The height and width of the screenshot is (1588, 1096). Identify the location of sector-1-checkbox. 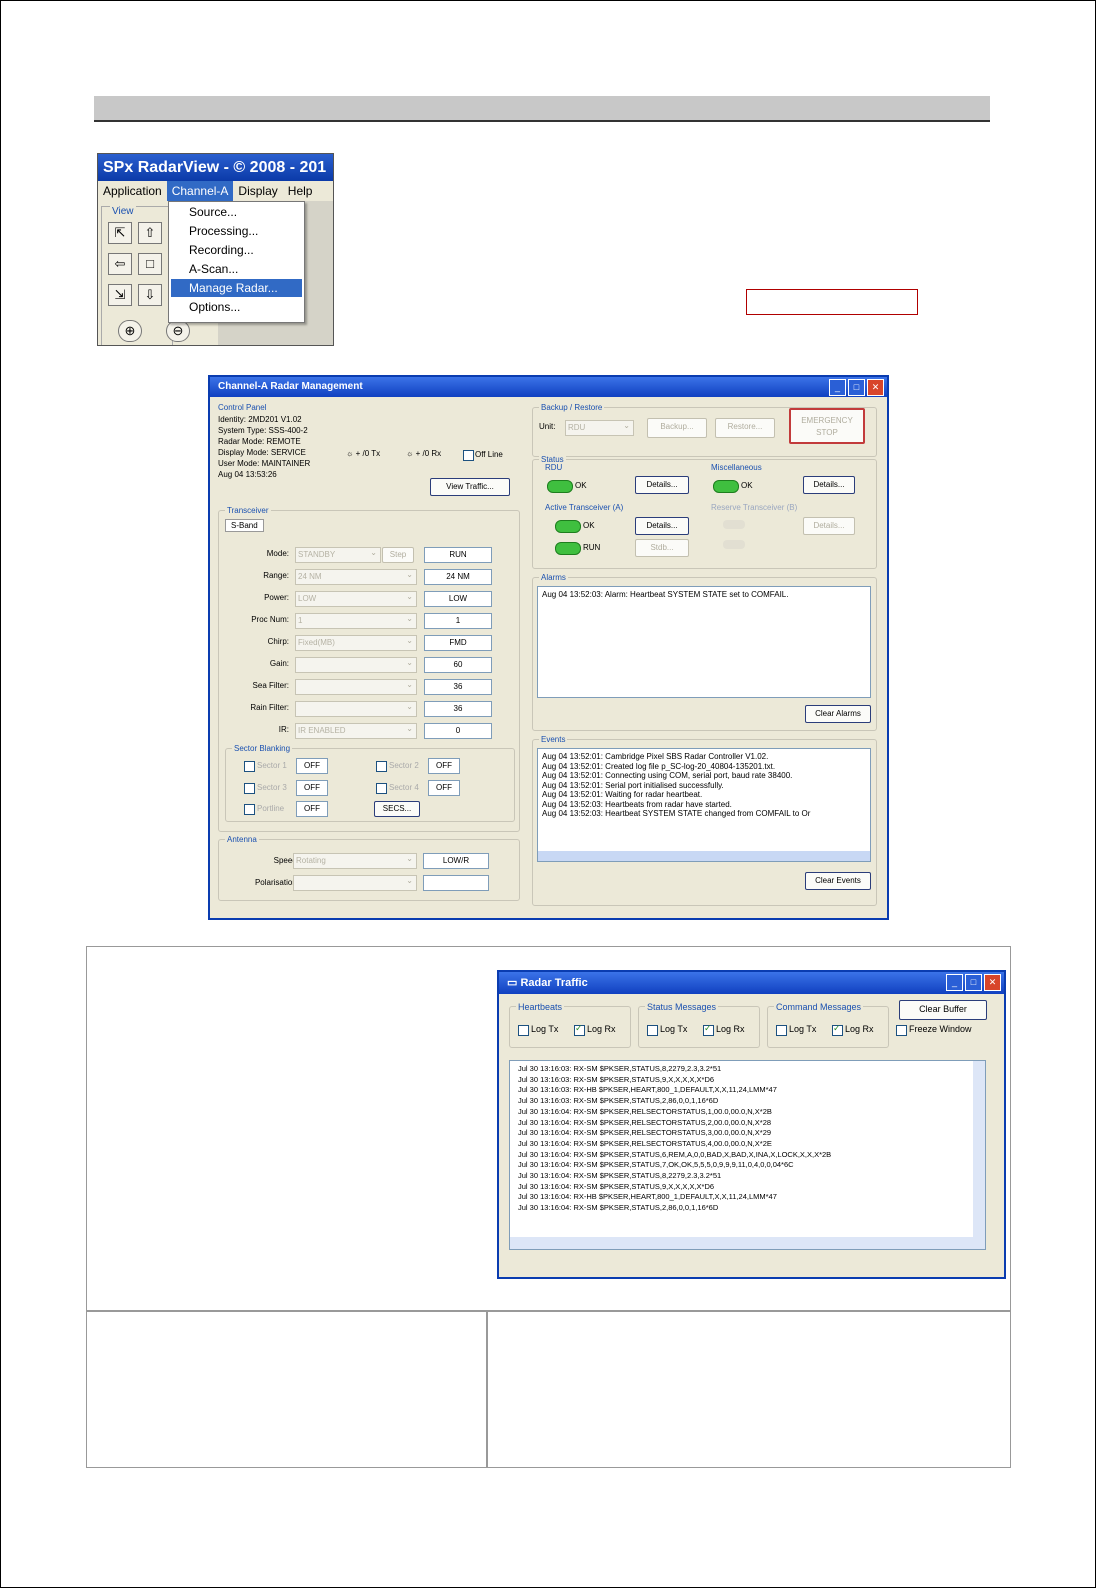
(249, 766).